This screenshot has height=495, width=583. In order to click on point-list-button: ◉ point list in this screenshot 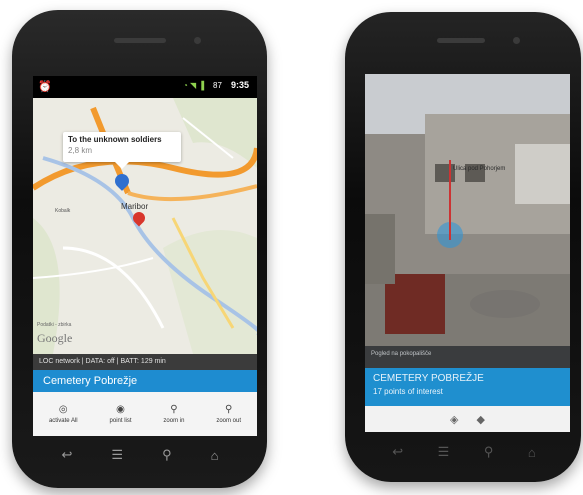, I will do `click(120, 413)`.